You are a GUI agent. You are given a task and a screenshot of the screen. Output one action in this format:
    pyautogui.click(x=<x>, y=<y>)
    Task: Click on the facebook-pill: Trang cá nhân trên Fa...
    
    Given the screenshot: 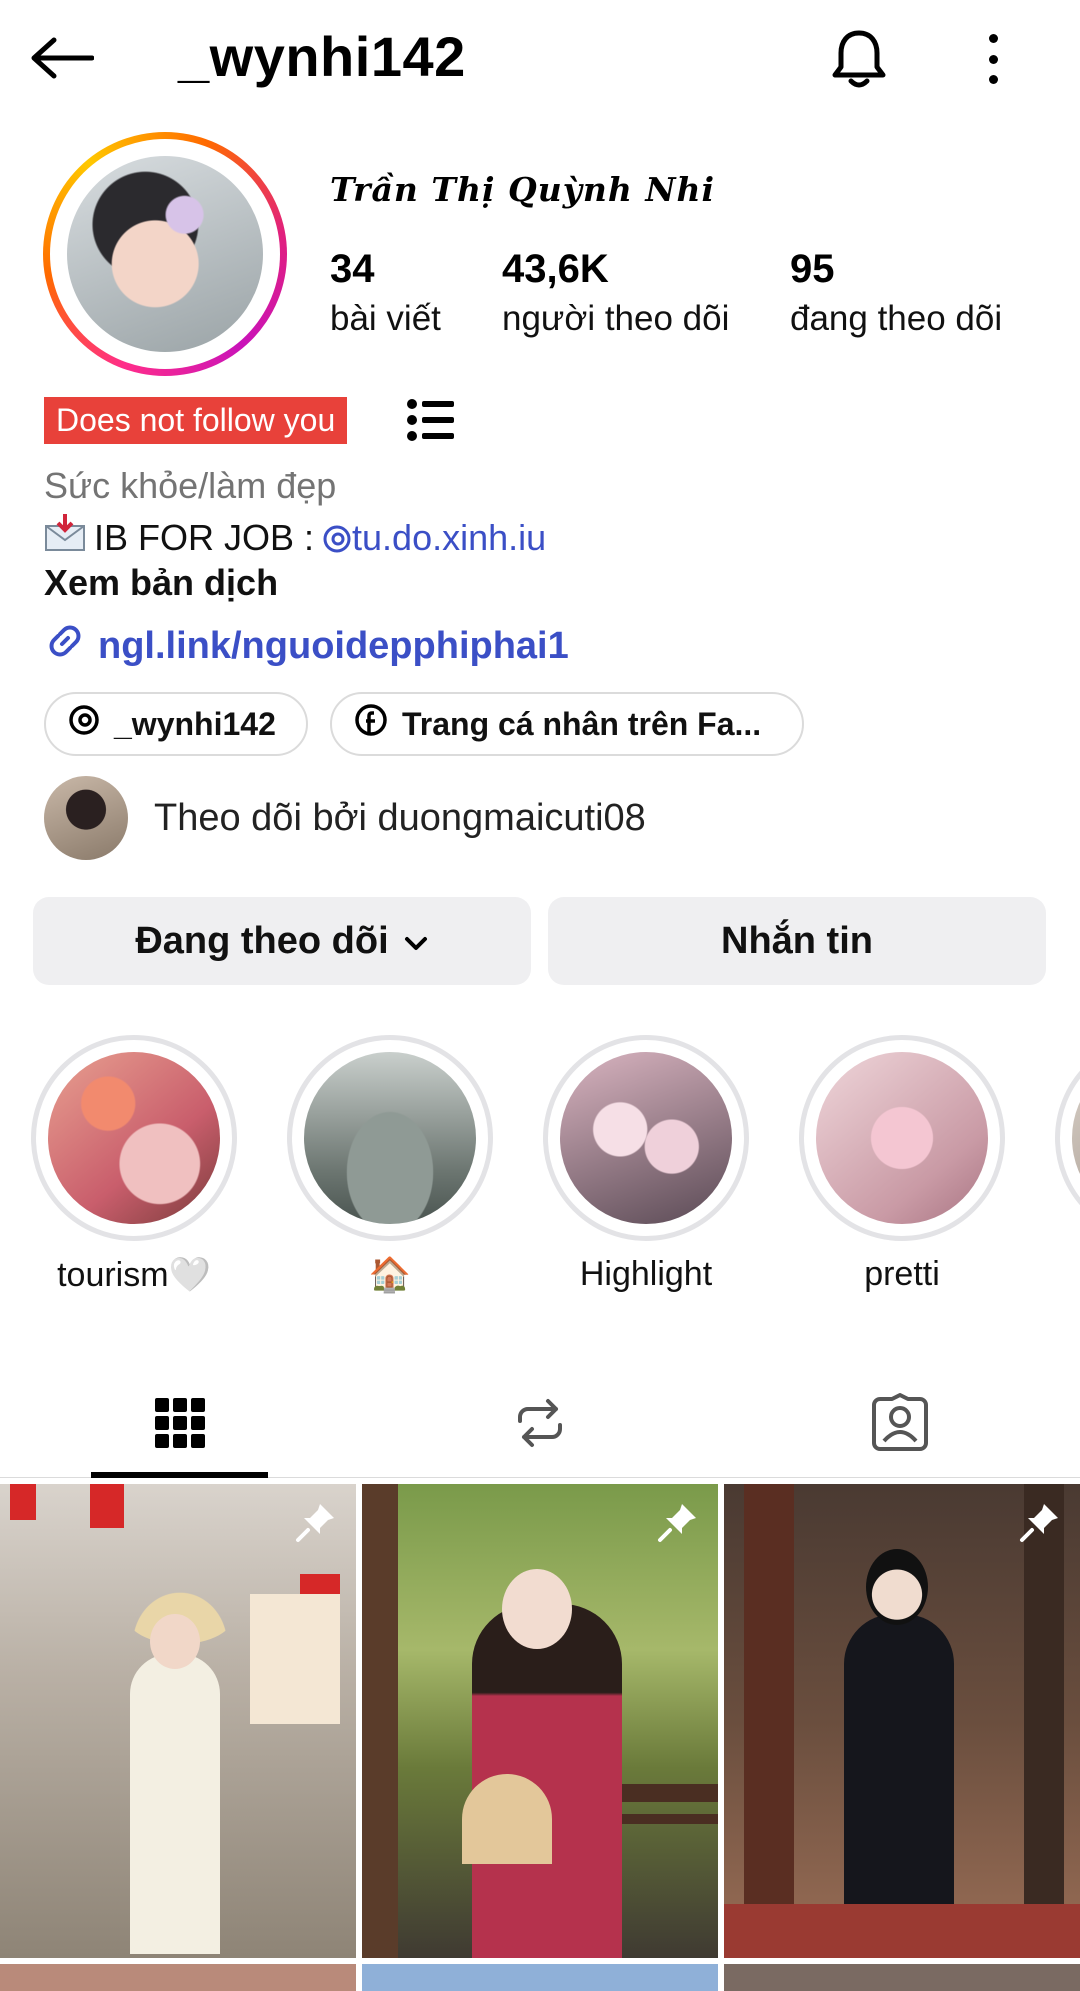 What is the action you would take?
    pyautogui.click(x=567, y=724)
    